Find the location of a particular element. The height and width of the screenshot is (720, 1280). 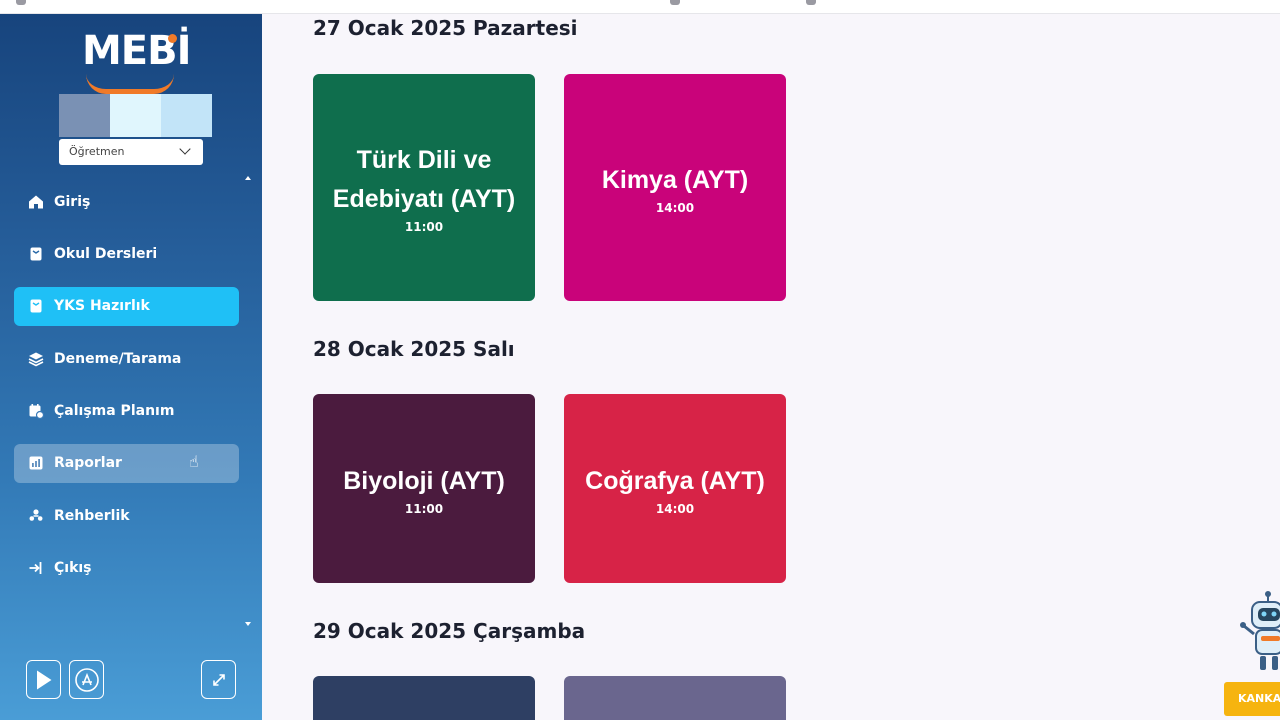

sidebar-item-label: Çıkış is located at coordinates (73, 568).